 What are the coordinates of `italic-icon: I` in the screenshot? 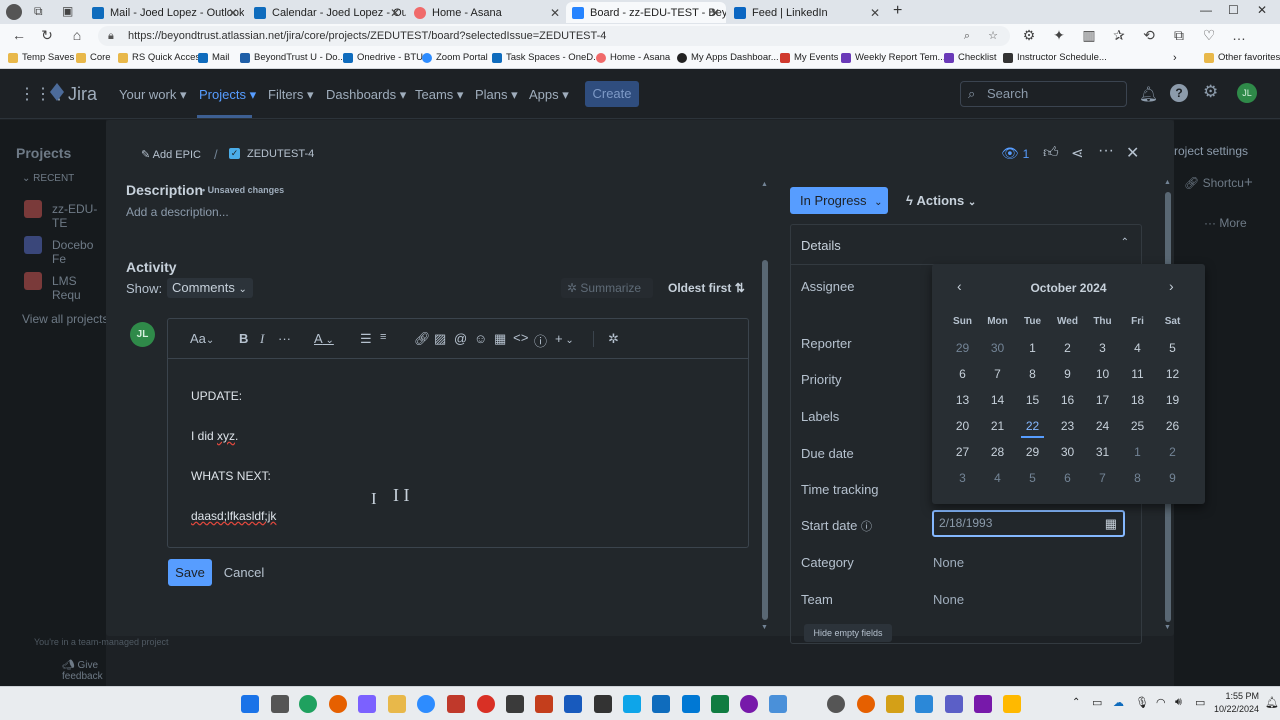 It's located at (262, 339).